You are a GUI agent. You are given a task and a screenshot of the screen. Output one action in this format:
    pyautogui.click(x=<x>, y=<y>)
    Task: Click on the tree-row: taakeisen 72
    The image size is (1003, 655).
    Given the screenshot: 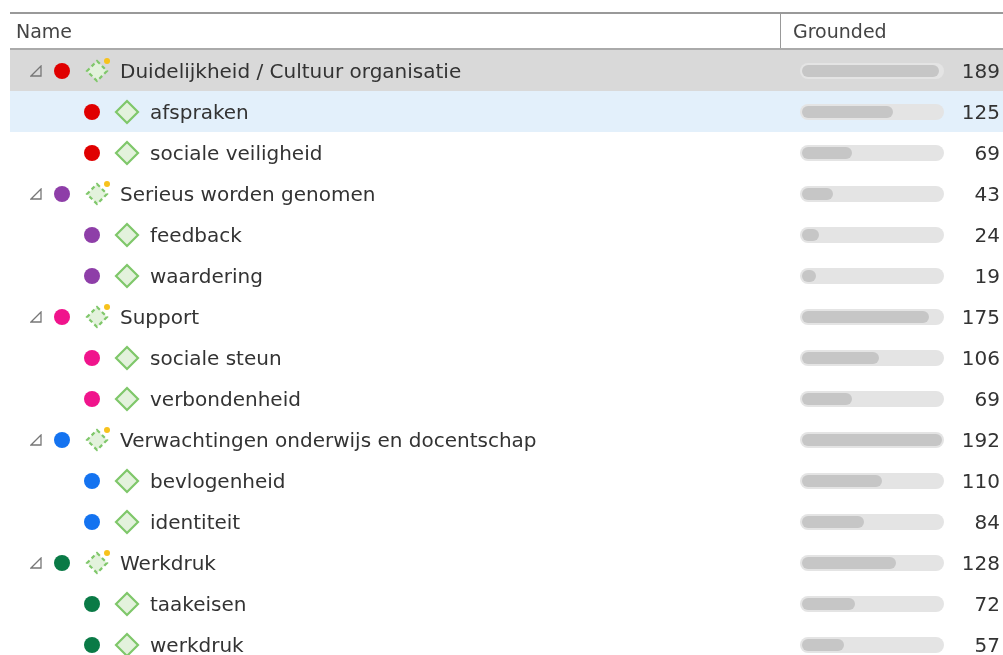 What is the action you would take?
    pyautogui.click(x=506, y=603)
    